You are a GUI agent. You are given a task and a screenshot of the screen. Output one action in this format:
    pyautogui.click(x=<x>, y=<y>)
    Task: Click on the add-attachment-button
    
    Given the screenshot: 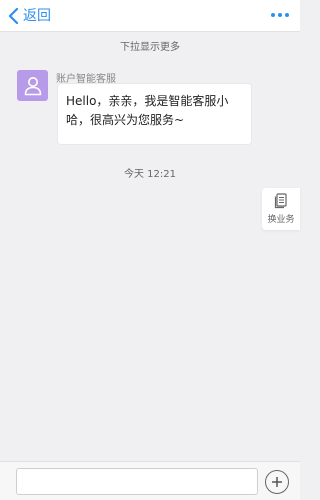 What is the action you would take?
    pyautogui.click(x=277, y=482)
    